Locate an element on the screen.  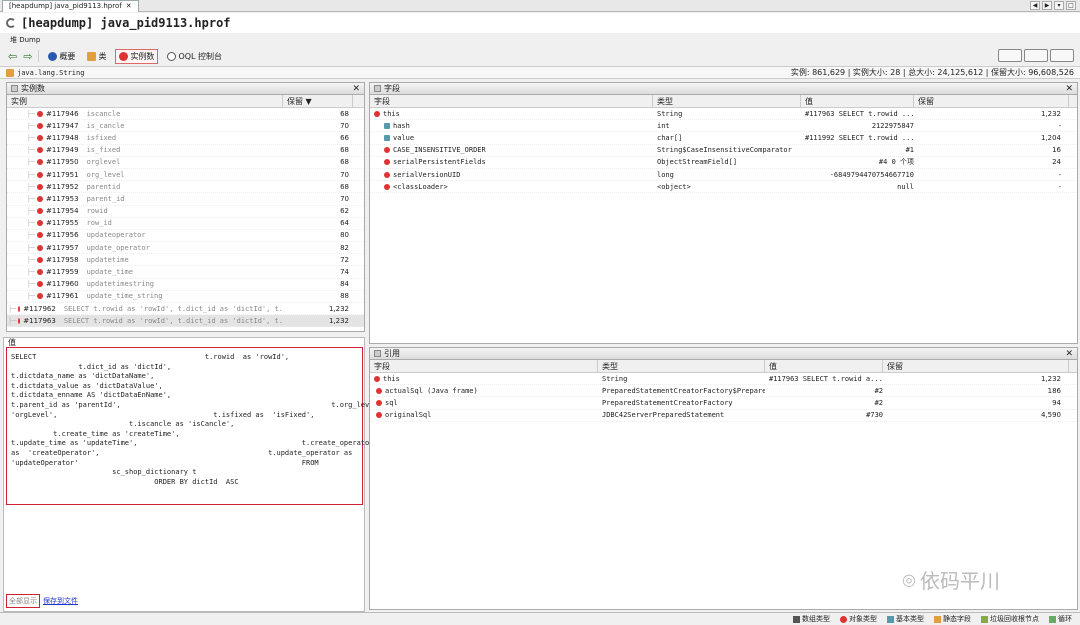
references-panel-title: 引用 is located at coordinates (392, 353).